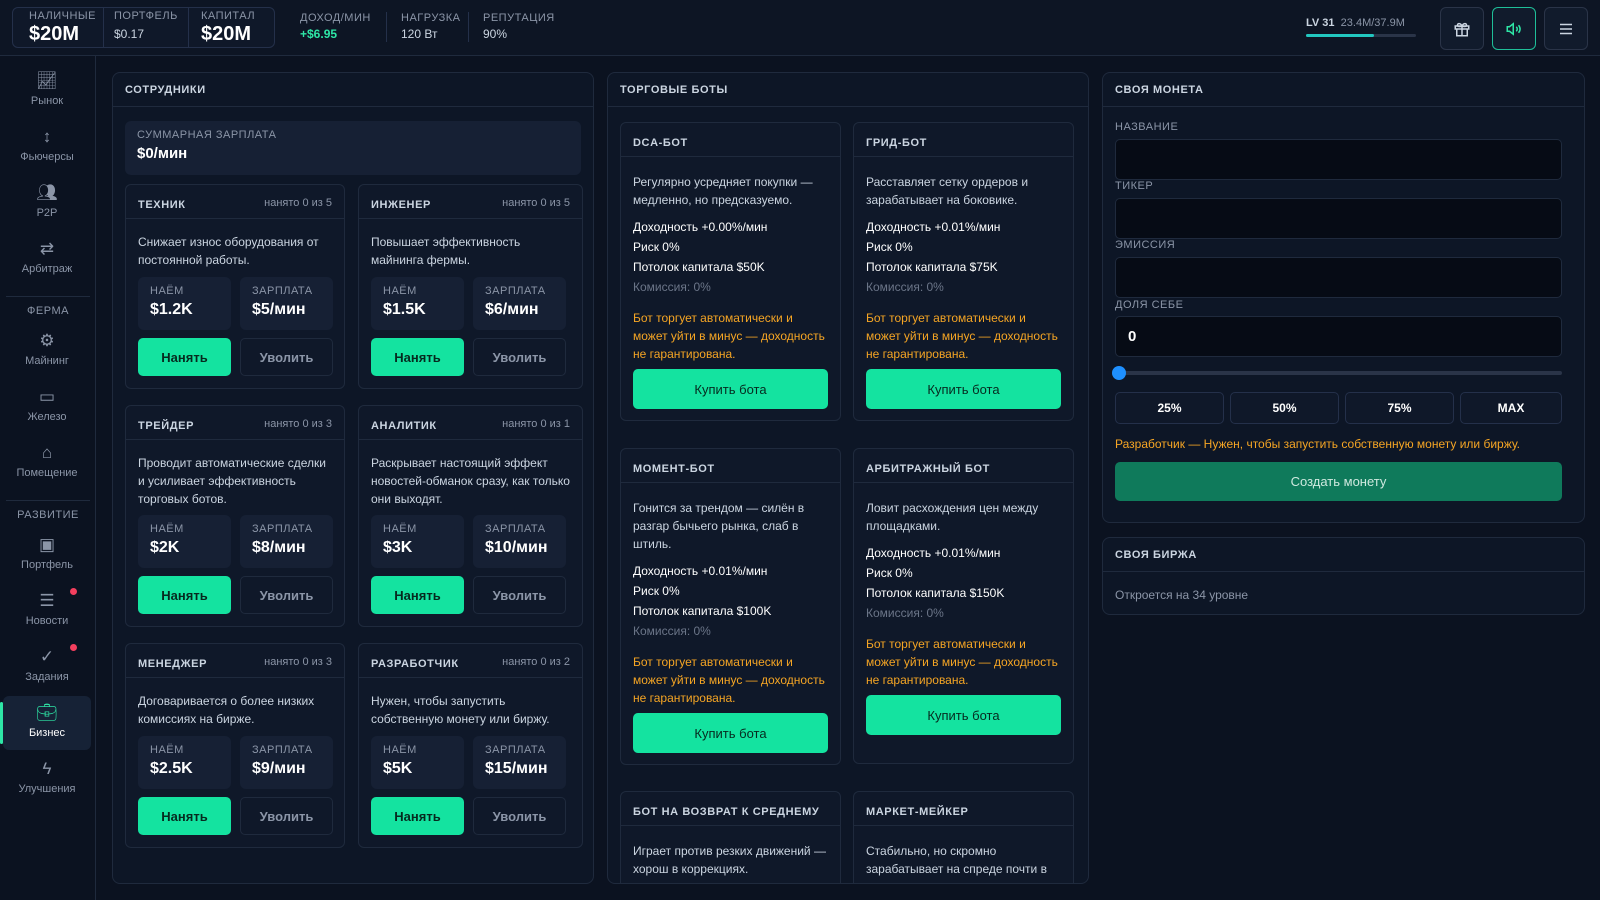 Image resolution: width=1600 pixels, height=900 pixels. I want to click on bot-yield: Доходность +0.00%/мин, so click(700, 227).